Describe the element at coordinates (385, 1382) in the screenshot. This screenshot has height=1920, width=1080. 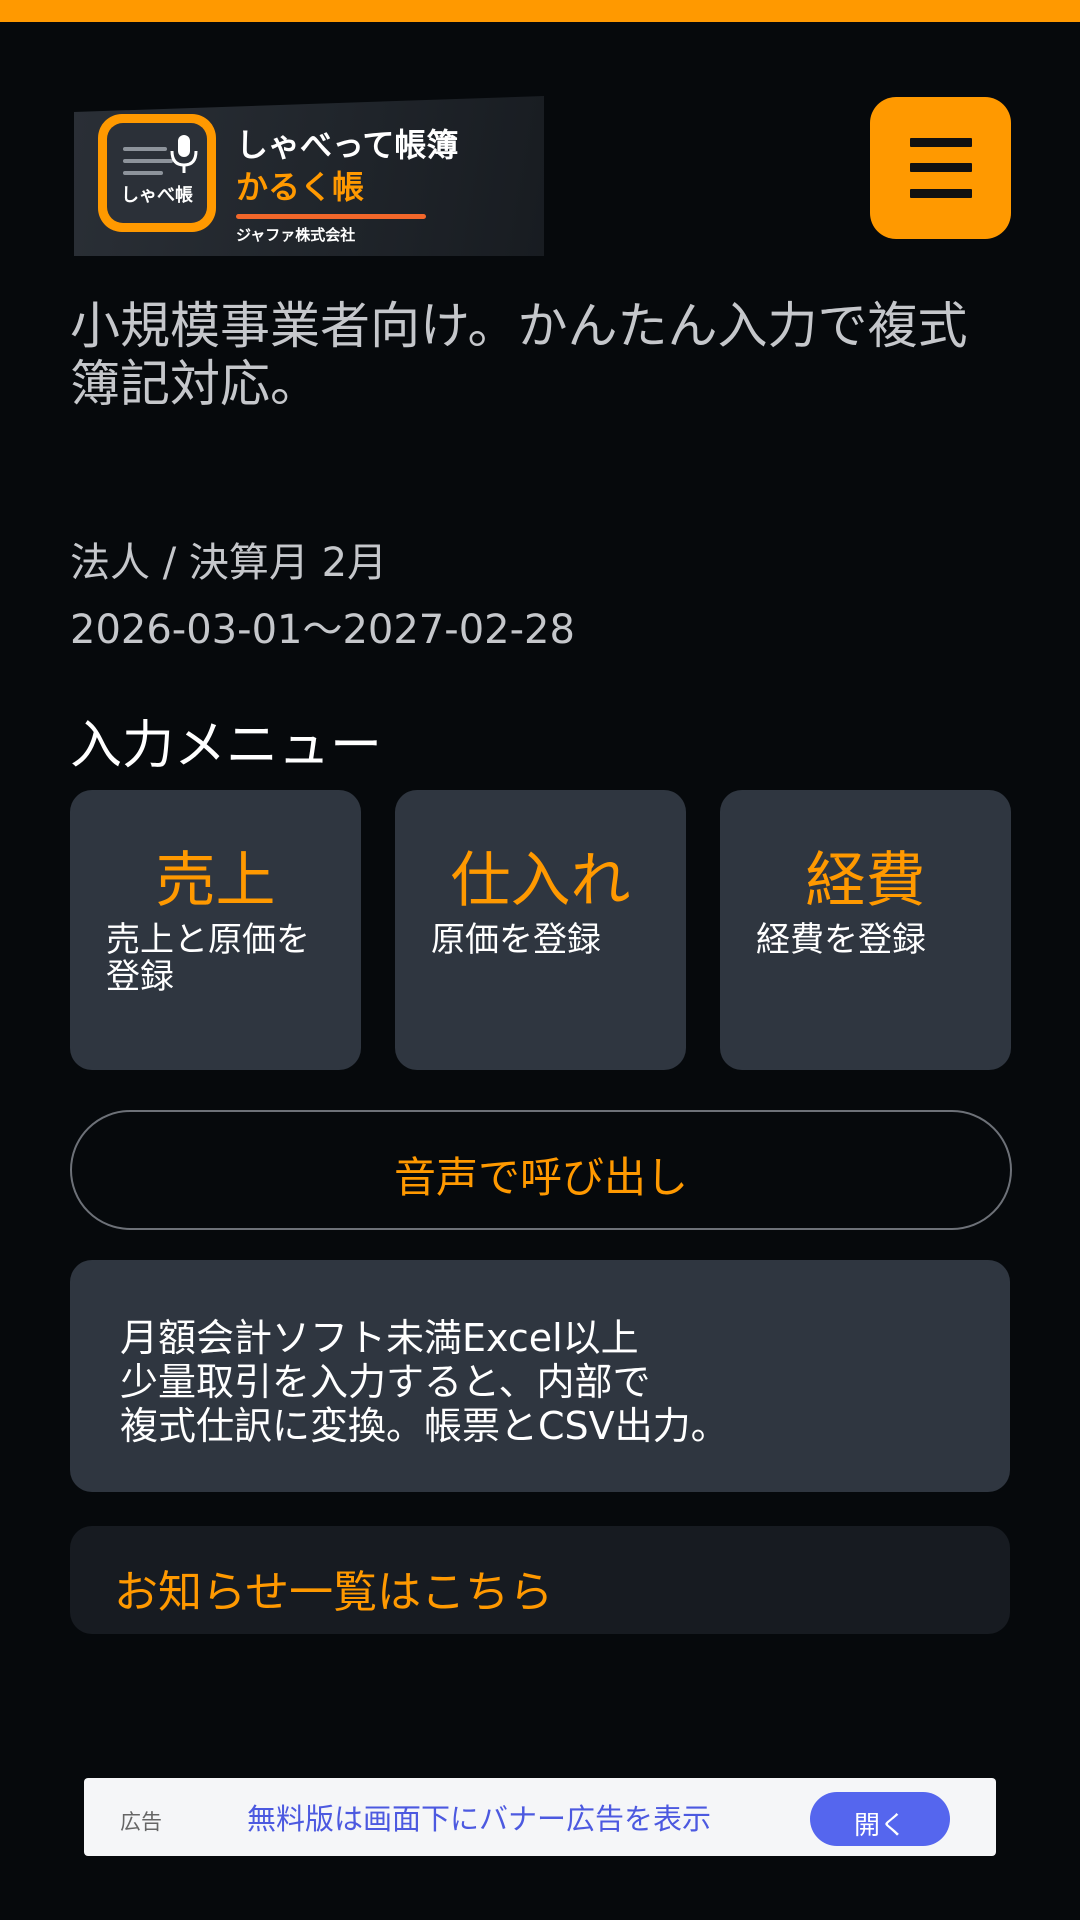
I see `info-line: 少量取引を入力すると、内部で` at that location.